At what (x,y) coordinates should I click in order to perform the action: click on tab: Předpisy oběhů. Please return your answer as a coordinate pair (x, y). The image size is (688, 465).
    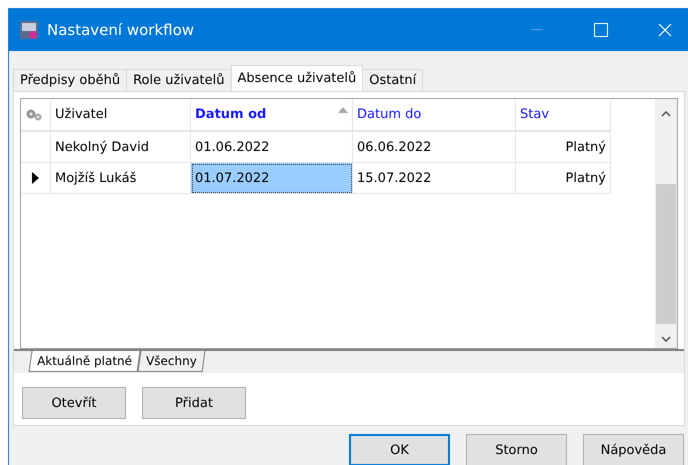
    Looking at the image, I should click on (70, 80).